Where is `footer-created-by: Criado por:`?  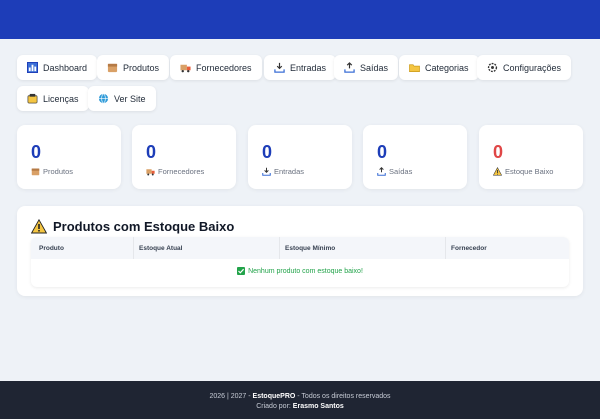 footer-created-by: Criado por: is located at coordinates (274, 406).